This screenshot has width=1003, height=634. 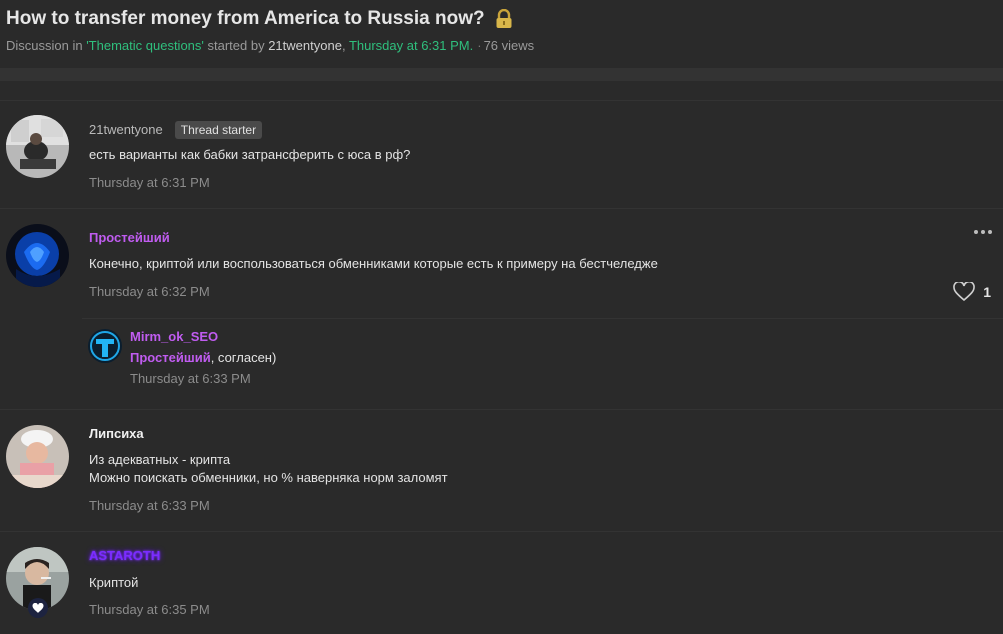 I want to click on post-time: Thursday at 6:32 PM, so click(x=149, y=291).